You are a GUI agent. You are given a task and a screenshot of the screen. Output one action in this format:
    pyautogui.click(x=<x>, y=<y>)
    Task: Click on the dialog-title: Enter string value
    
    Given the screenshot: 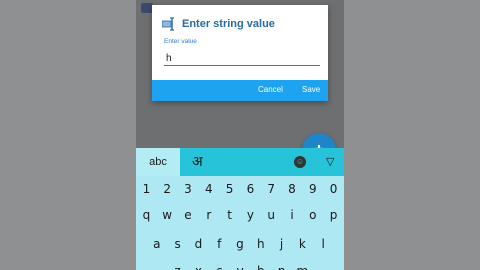 What is the action you would take?
    pyautogui.click(x=228, y=24)
    